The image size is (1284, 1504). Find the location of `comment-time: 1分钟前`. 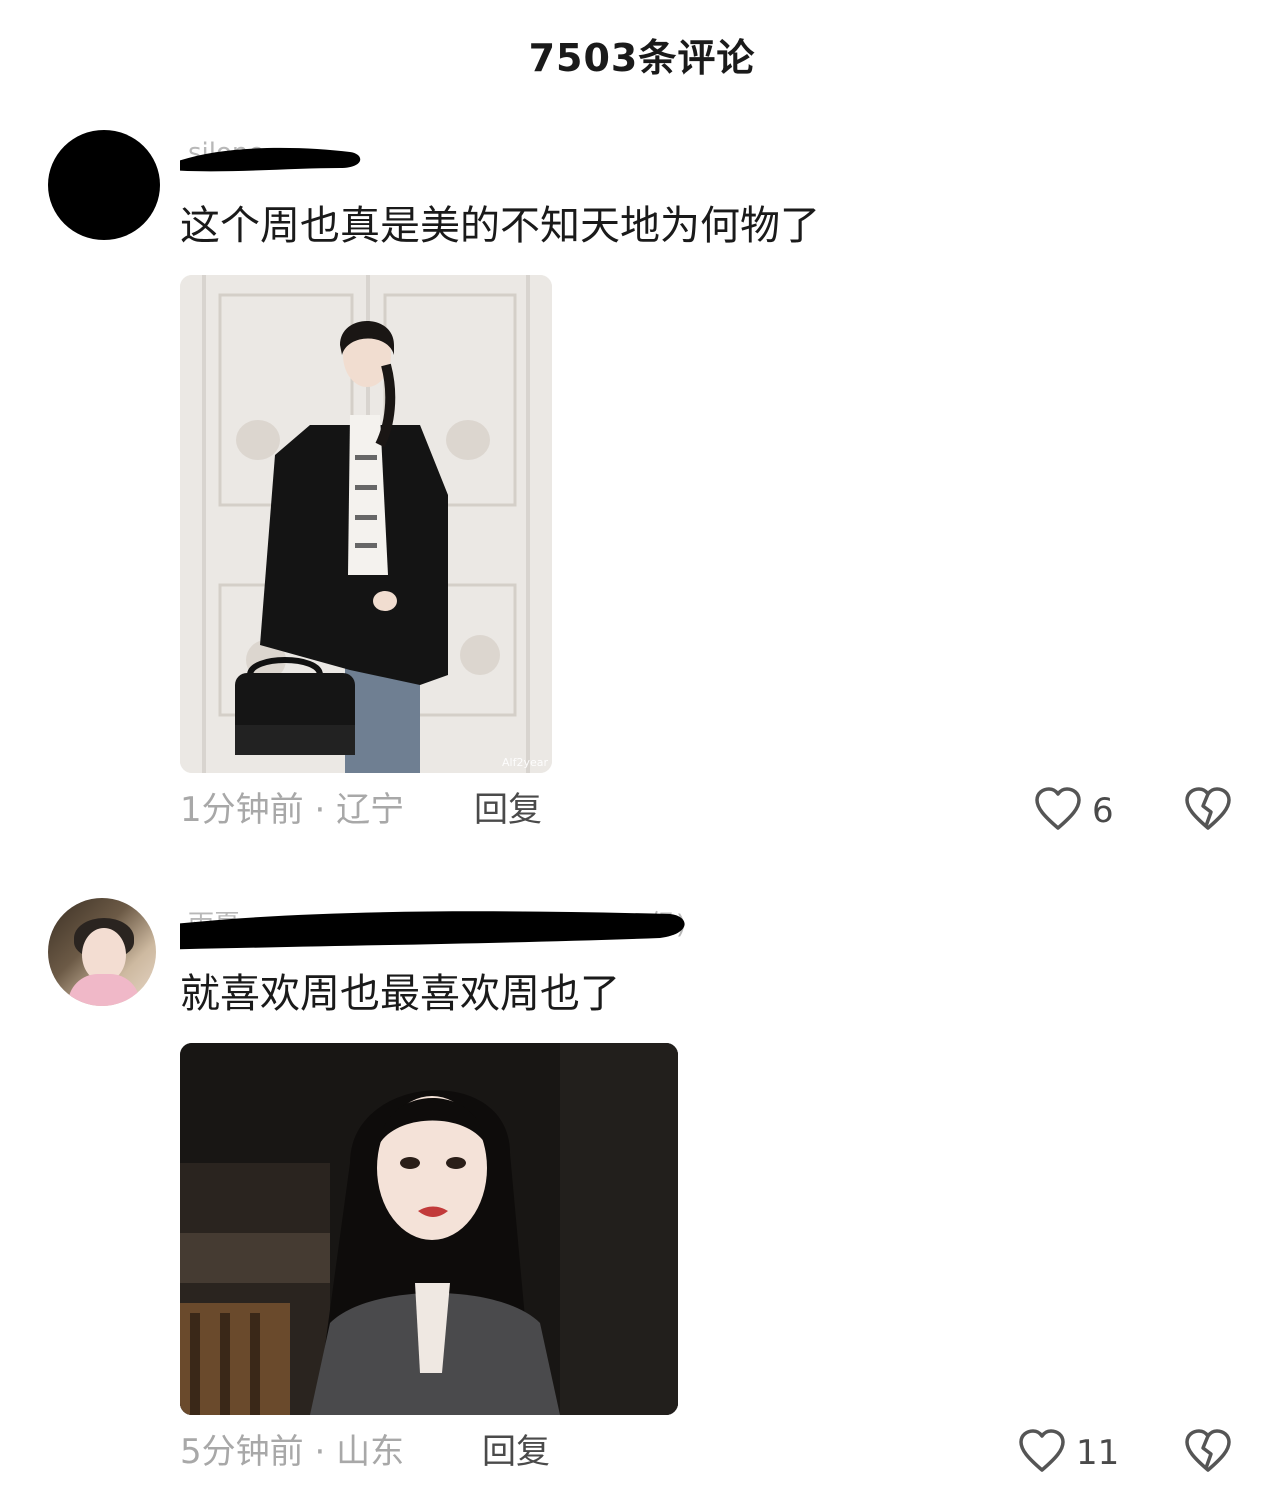

comment-time: 1分钟前 is located at coordinates (242, 810).